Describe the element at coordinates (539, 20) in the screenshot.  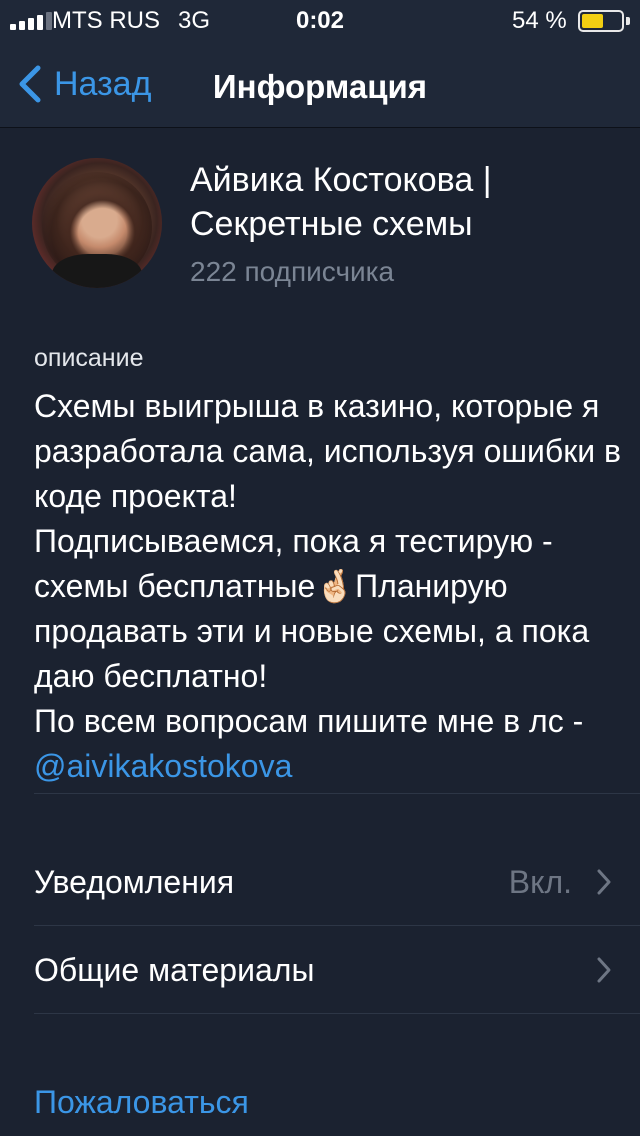
I see `battery-percent: 54 %` at that location.